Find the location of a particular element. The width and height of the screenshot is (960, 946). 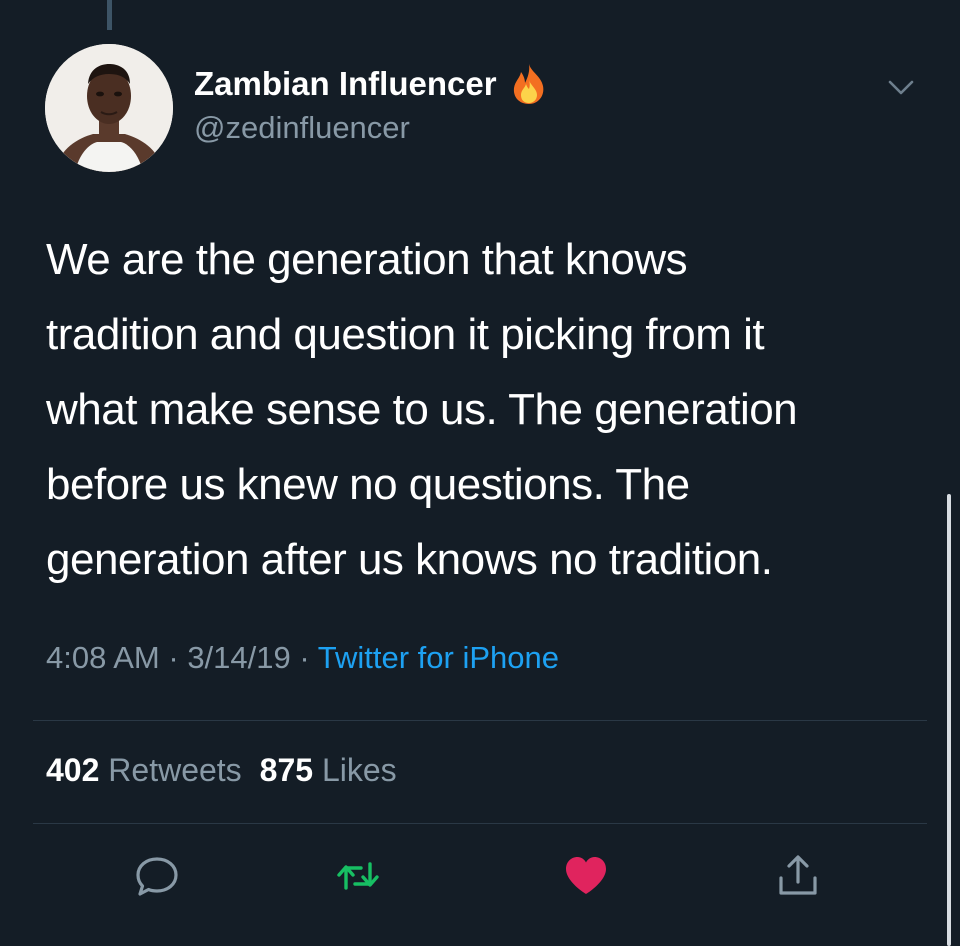

tweet-source-link: Twitter for iPhone is located at coordinates (438, 657).